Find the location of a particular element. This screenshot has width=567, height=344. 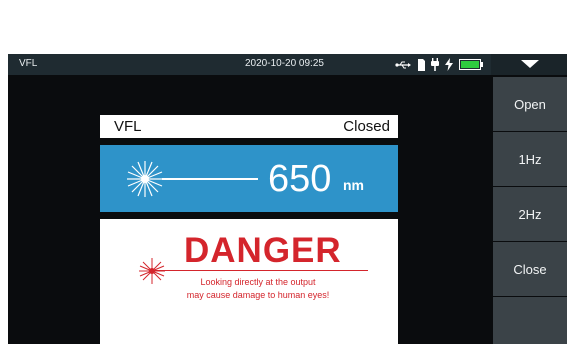

chevron-down-icon is located at coordinates (530, 64).